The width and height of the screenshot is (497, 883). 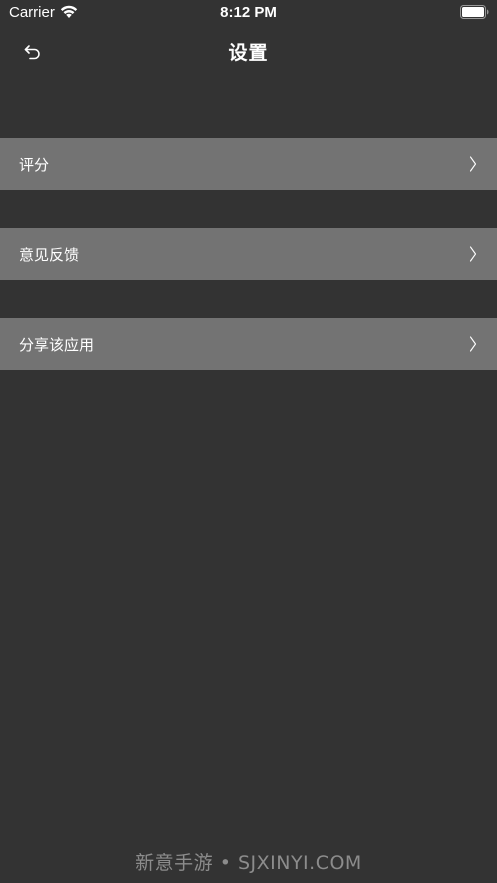 I want to click on clock-time: 8:12 PM, so click(x=248, y=12).